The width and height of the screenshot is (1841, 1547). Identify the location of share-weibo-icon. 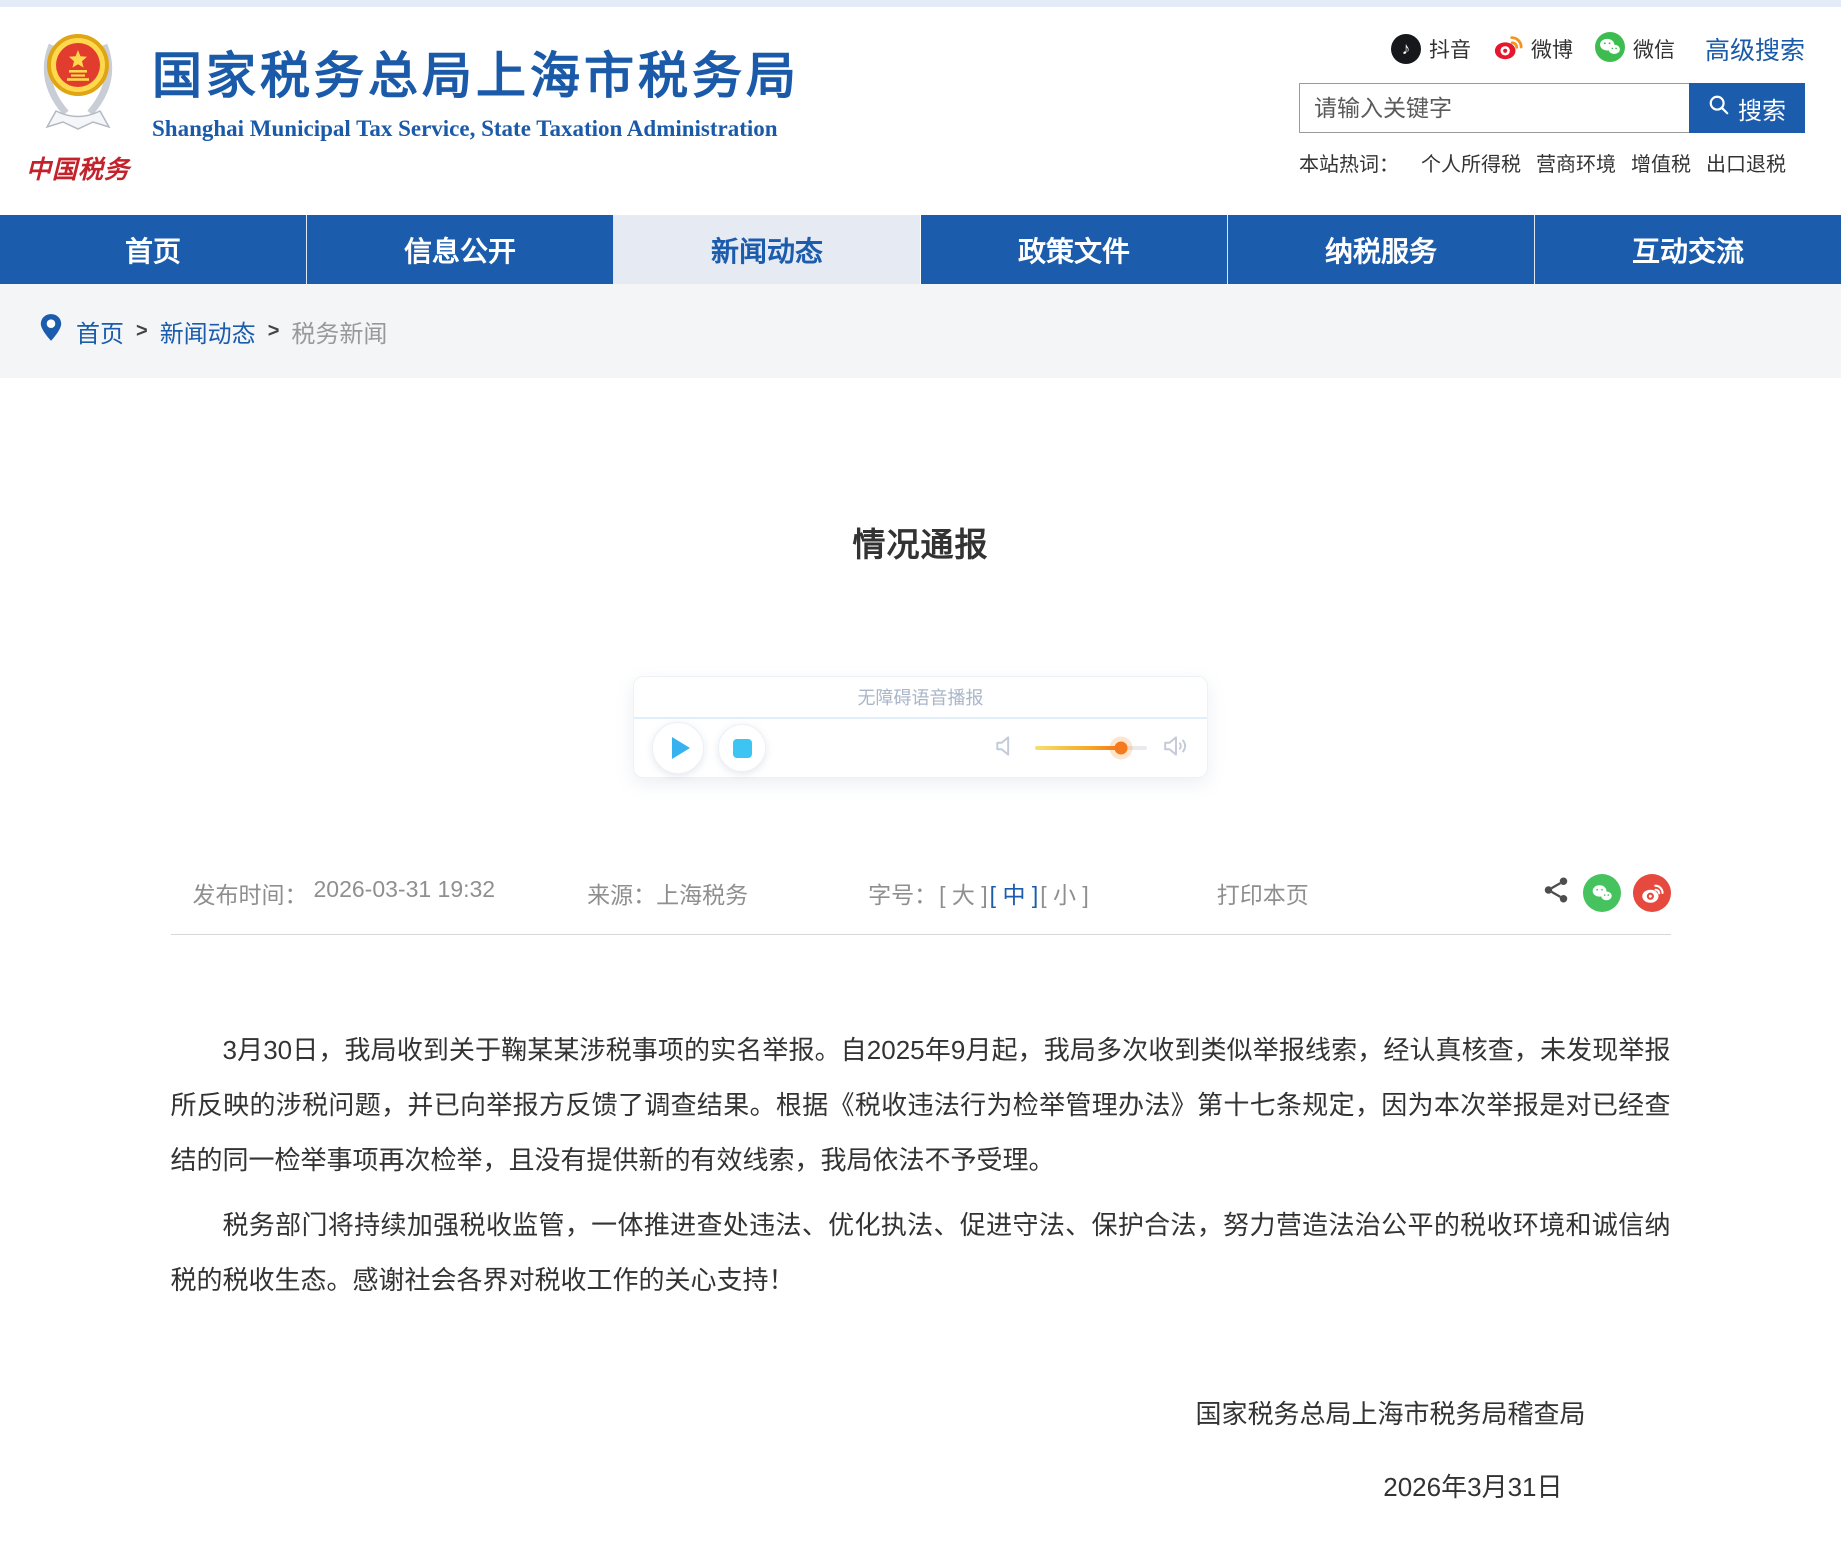
(1651, 893).